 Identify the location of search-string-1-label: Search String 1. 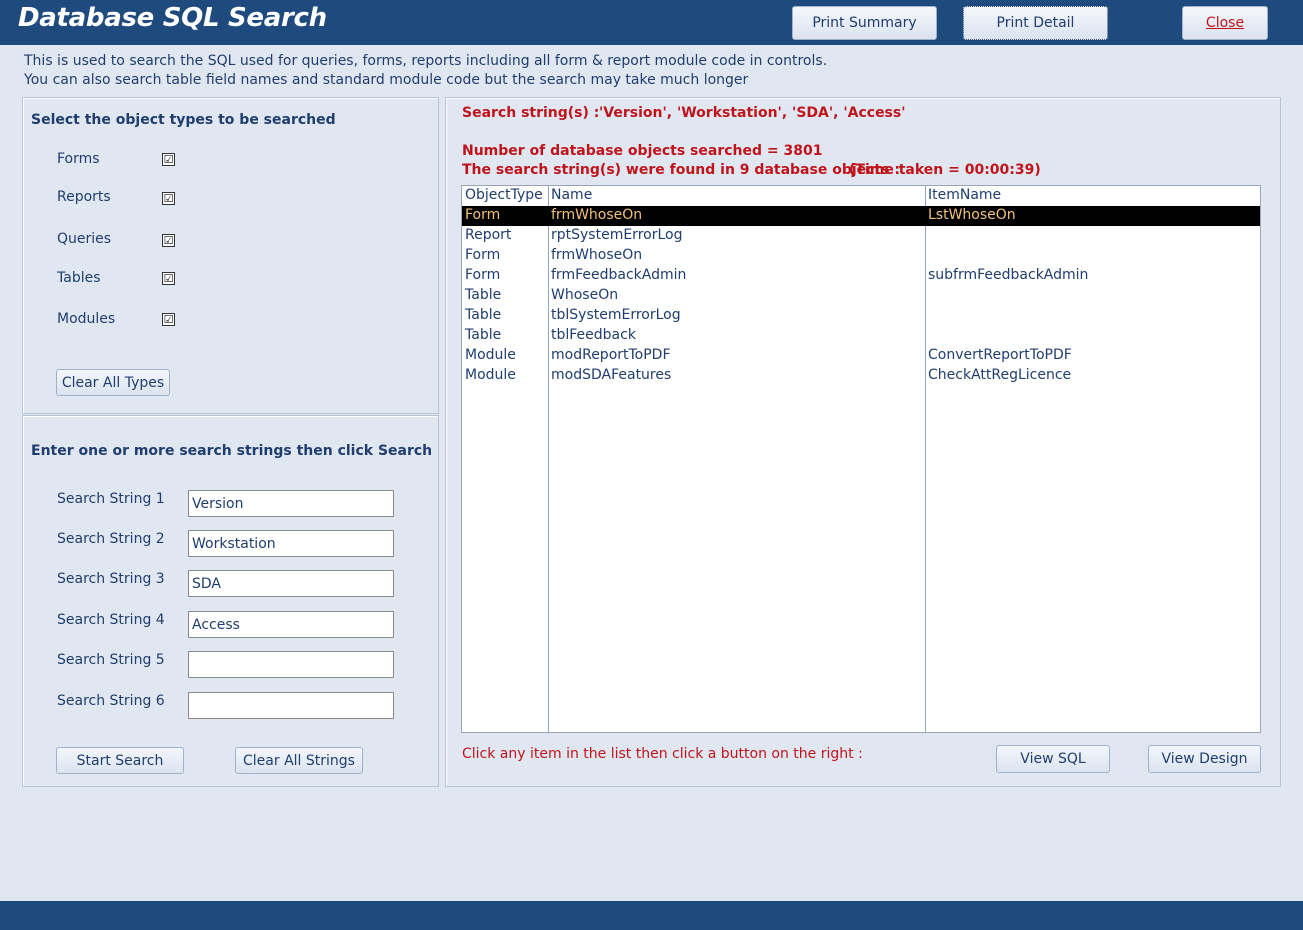
(111, 499).